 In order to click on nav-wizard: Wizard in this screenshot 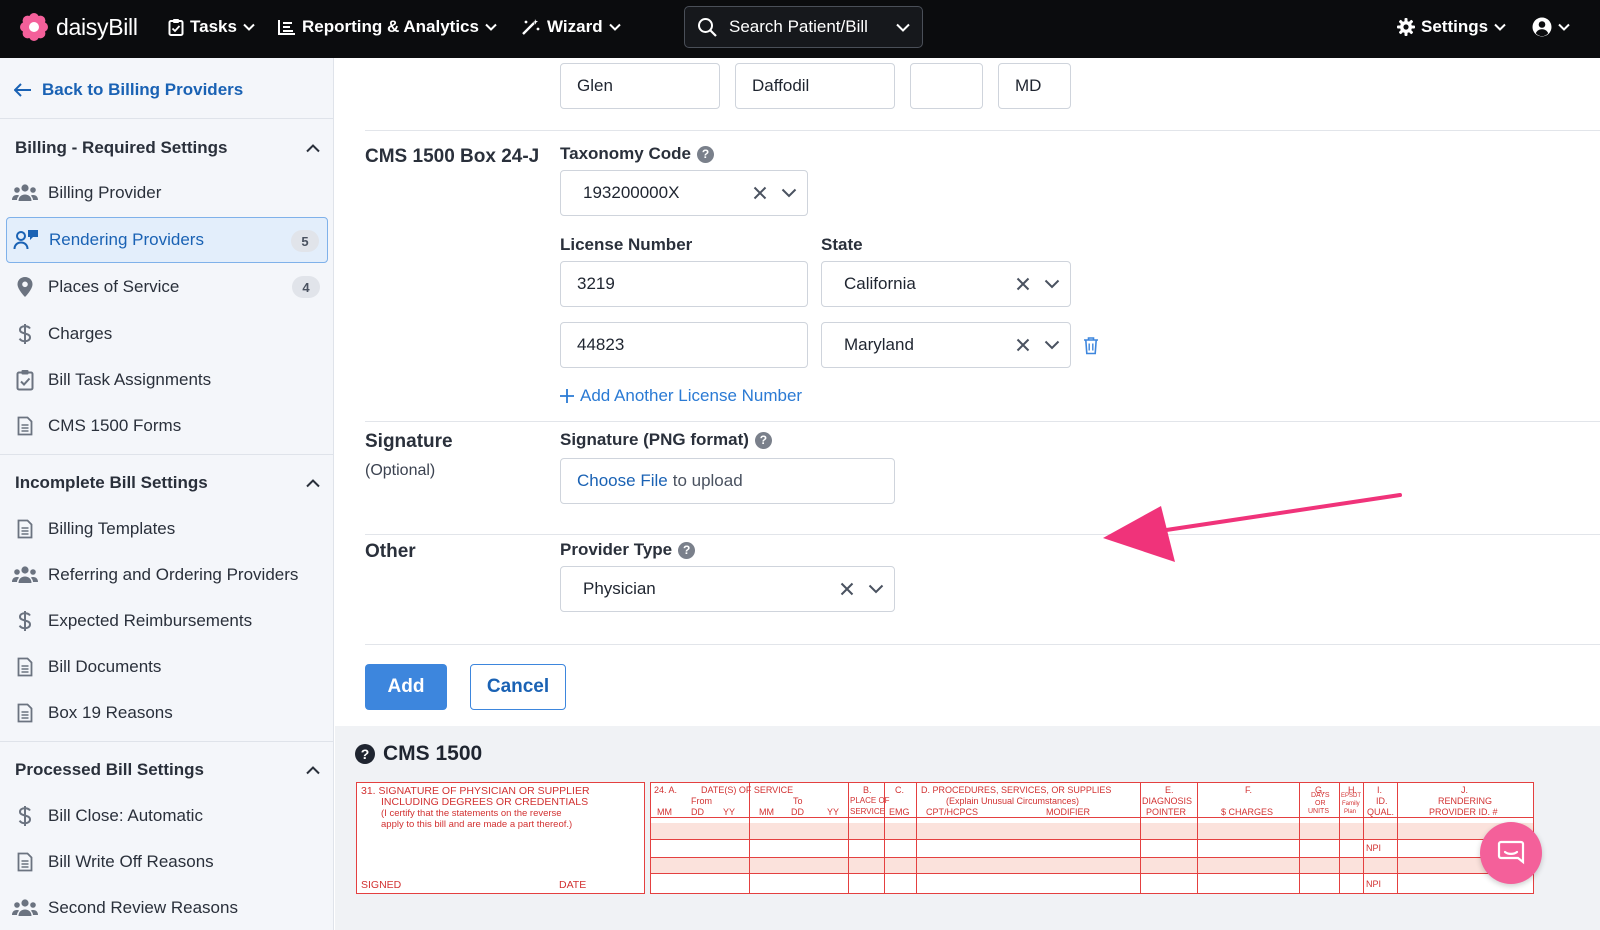, I will do `click(571, 27)`.